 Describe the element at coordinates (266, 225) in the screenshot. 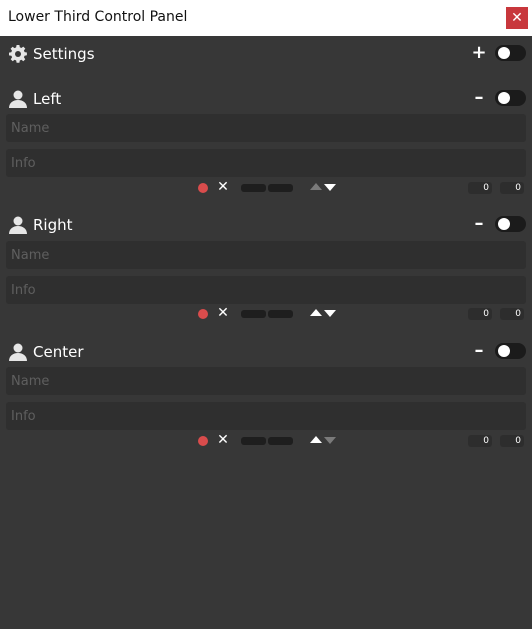

I see `lower-third-header-right: Right –` at that location.